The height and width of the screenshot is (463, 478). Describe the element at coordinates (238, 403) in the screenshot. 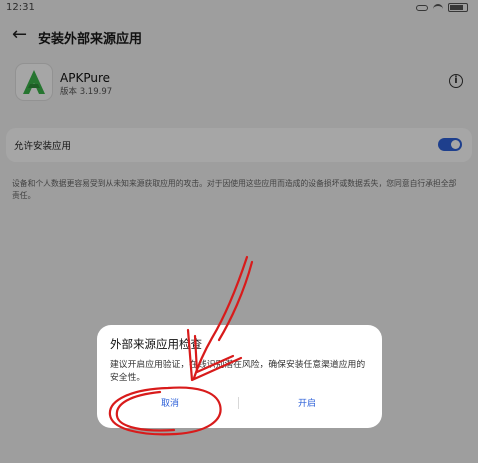

I see `button-divider` at that location.